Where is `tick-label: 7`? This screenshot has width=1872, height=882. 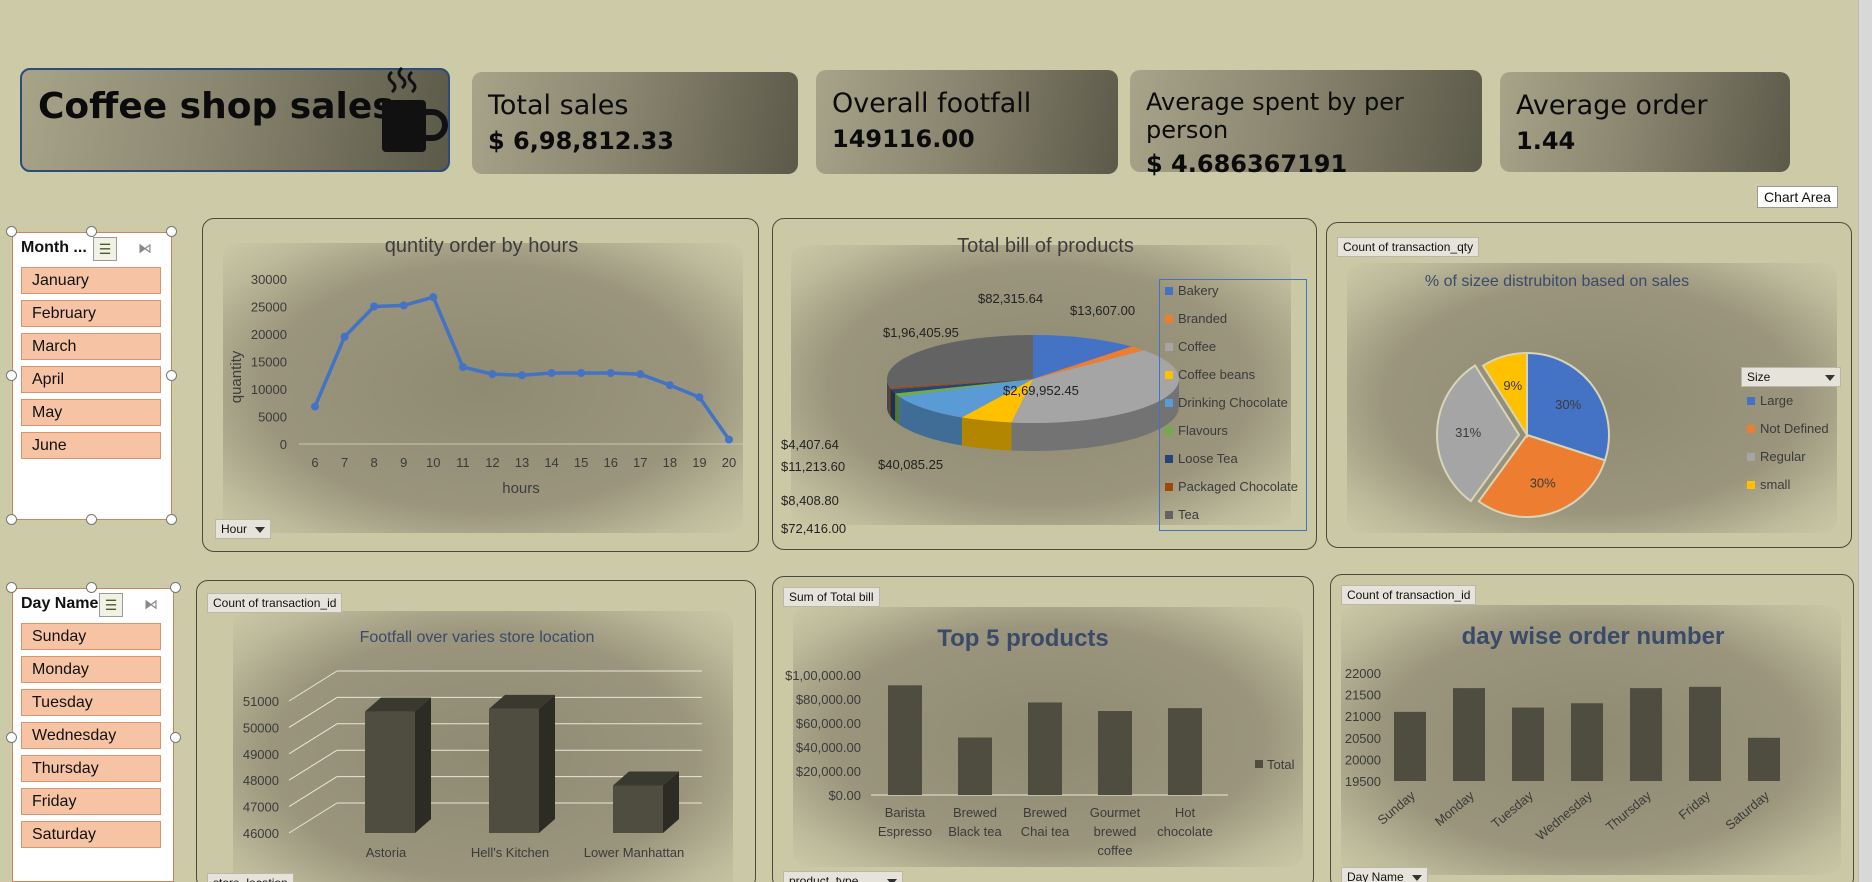
tick-label: 7 is located at coordinates (344, 462).